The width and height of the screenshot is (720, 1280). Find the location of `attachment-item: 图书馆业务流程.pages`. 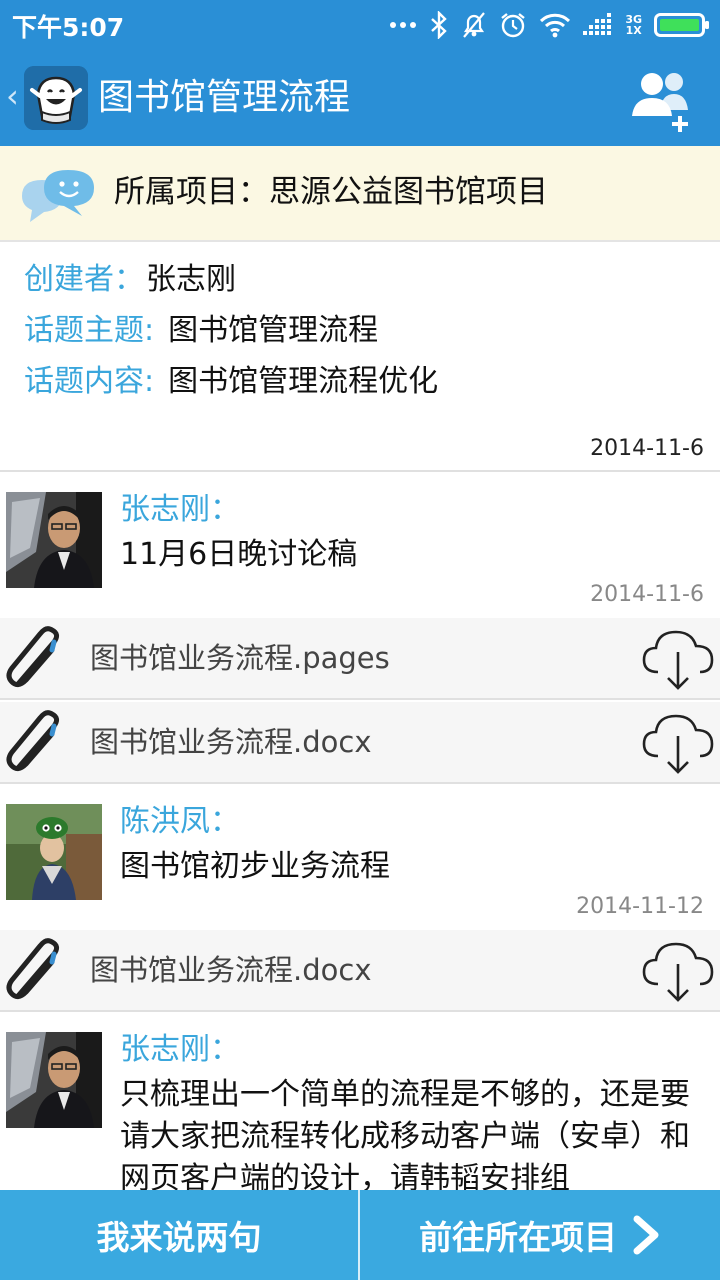

attachment-item: 图书馆业务流程.pages is located at coordinates (360, 659).